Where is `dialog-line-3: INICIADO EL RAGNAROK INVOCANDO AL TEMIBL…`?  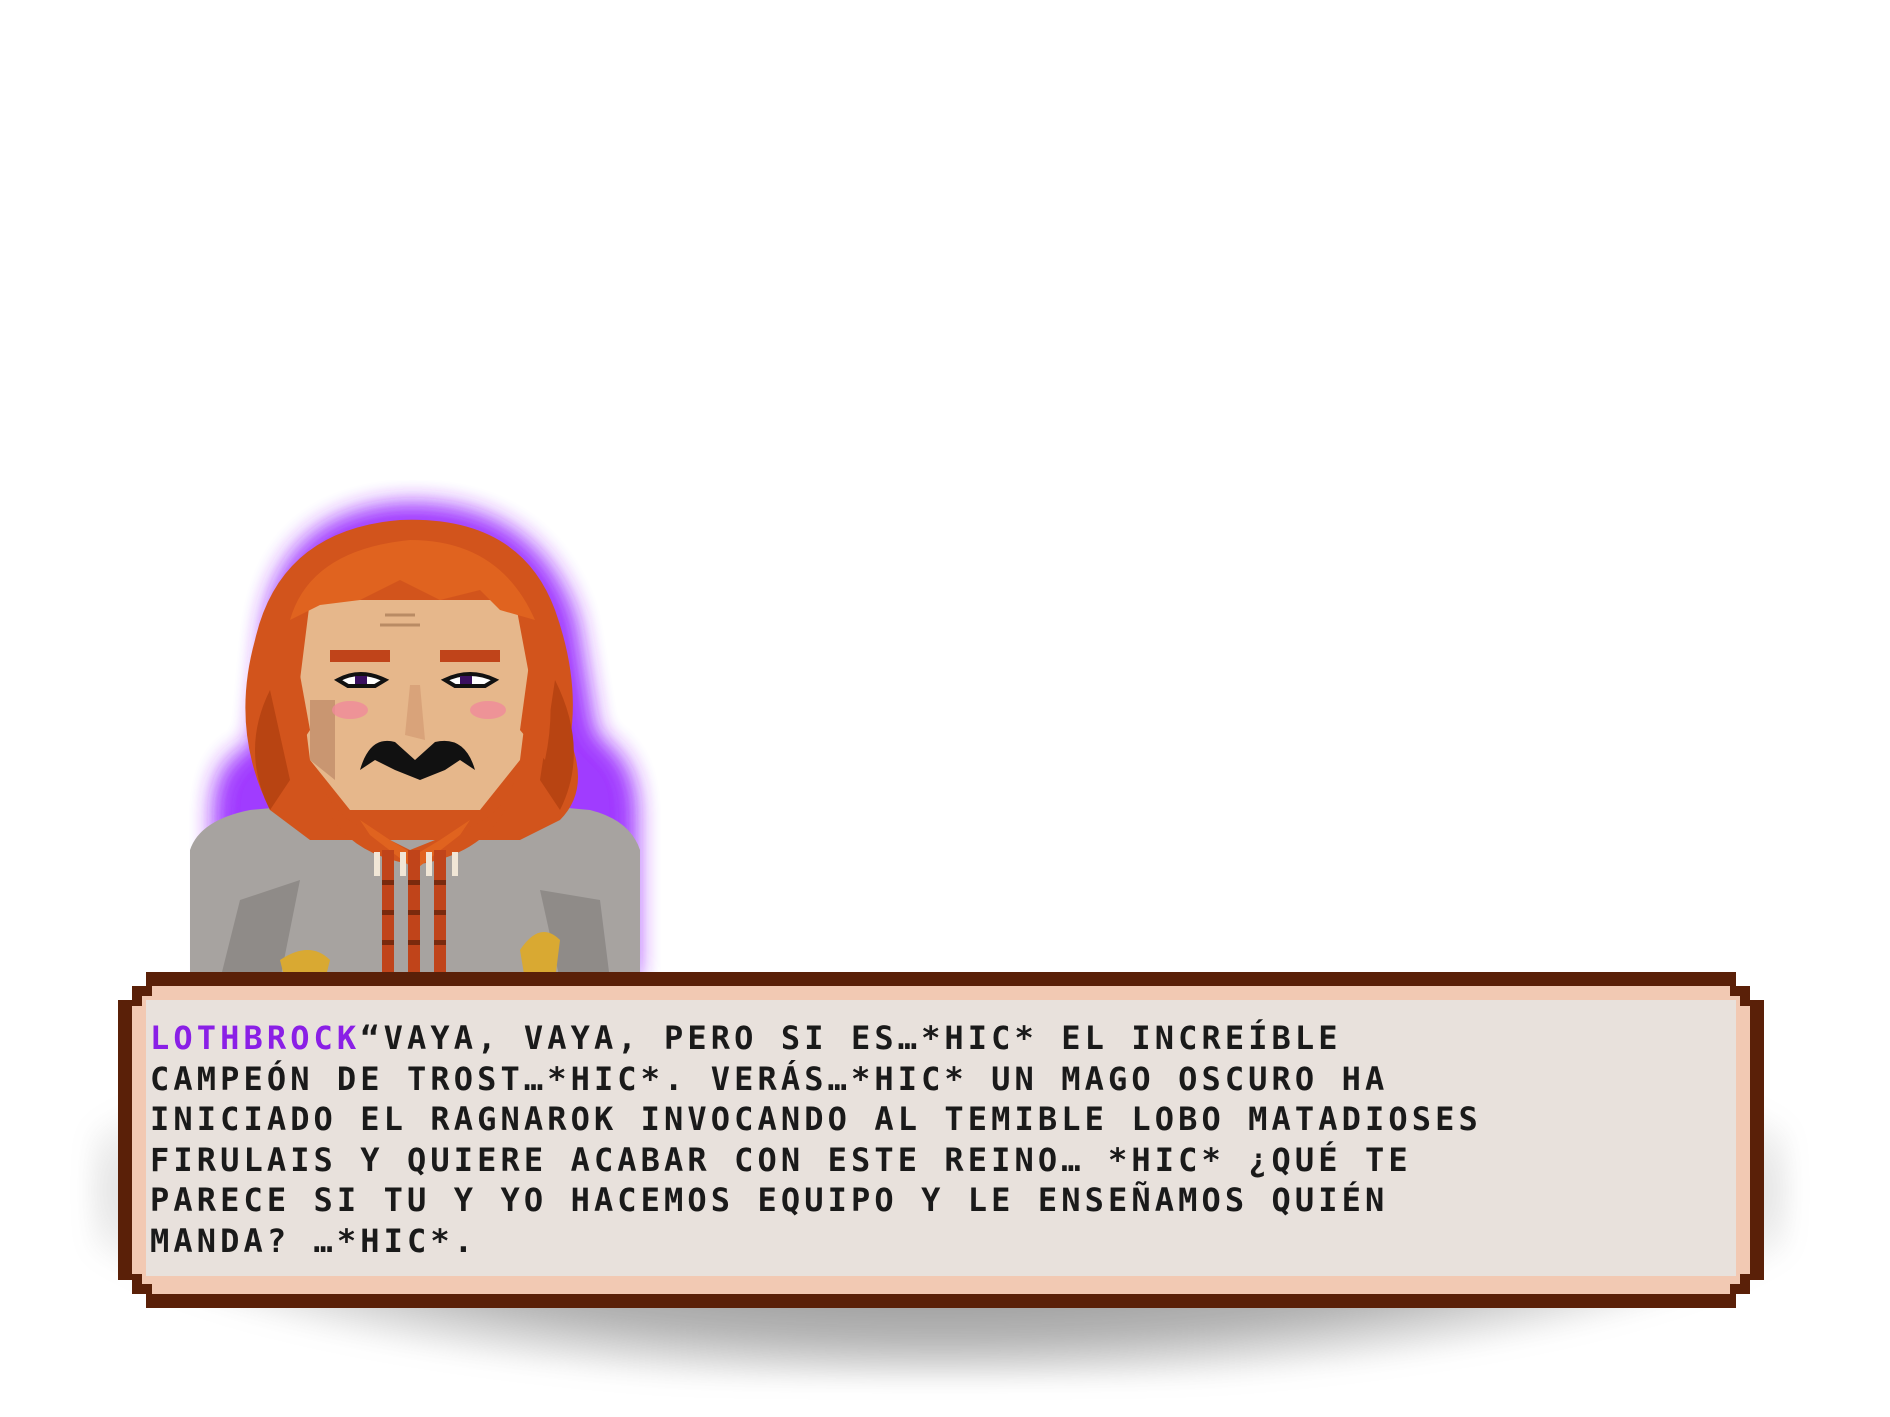 dialog-line-3: INICIADO EL RAGNAROK INVOCANDO AL TEMIBL… is located at coordinates (816, 1119).